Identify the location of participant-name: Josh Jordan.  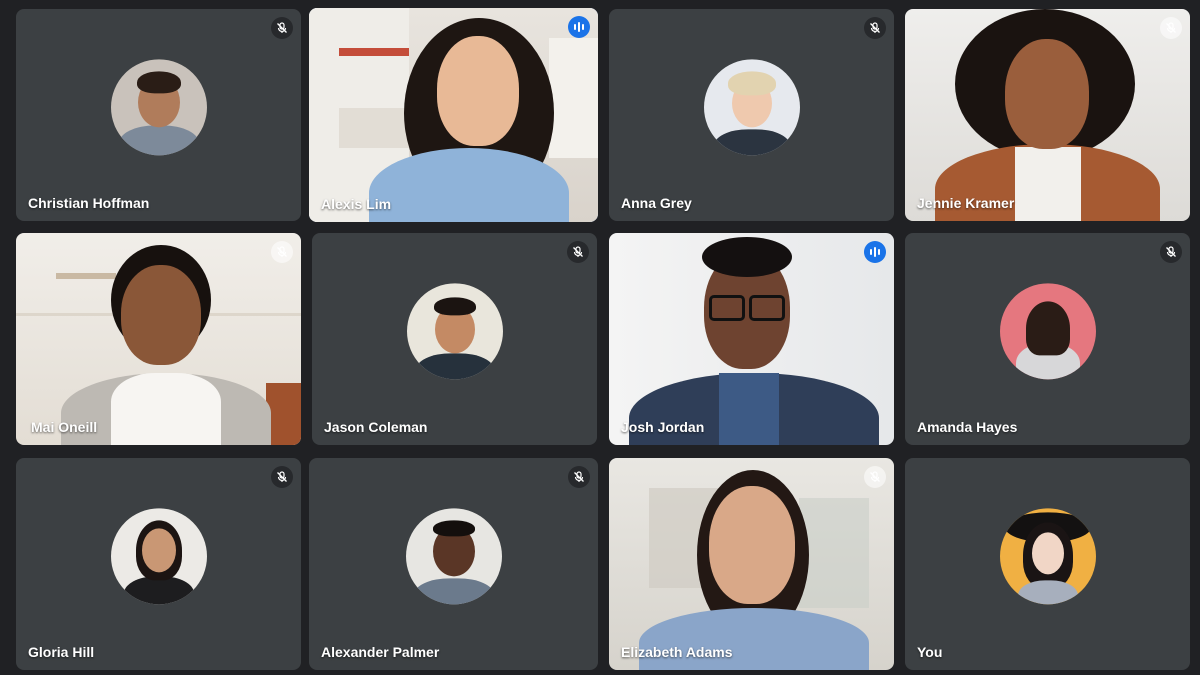
(663, 427).